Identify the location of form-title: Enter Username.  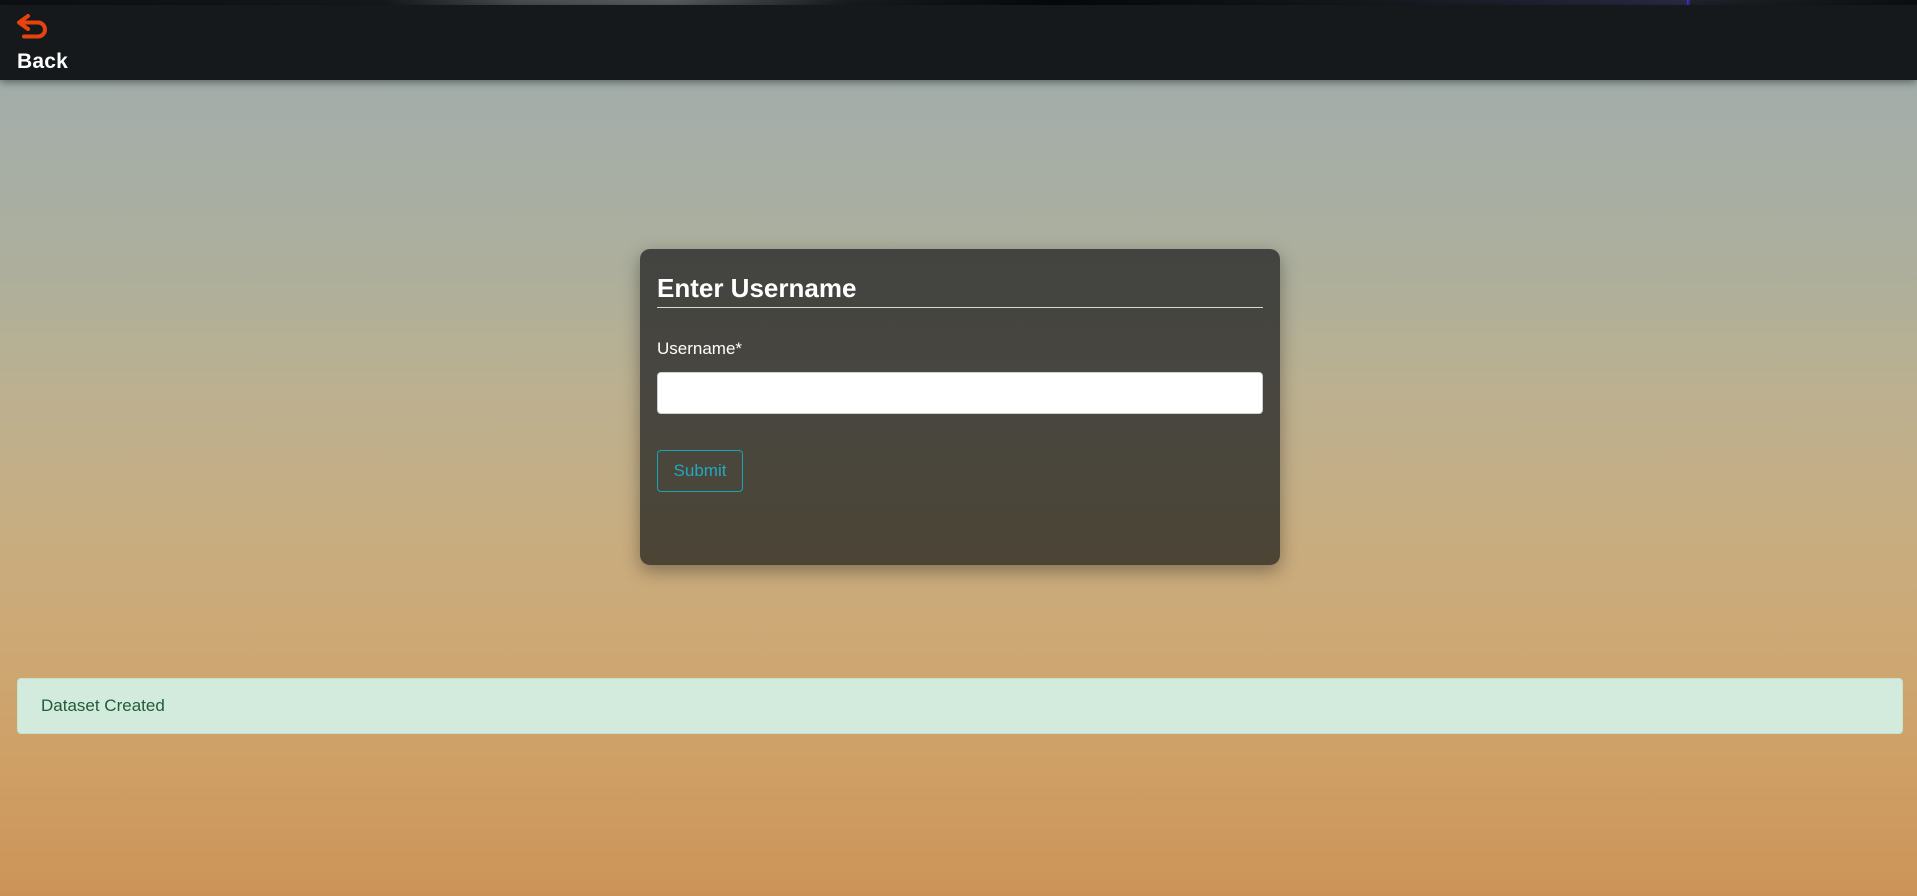
(757, 288).